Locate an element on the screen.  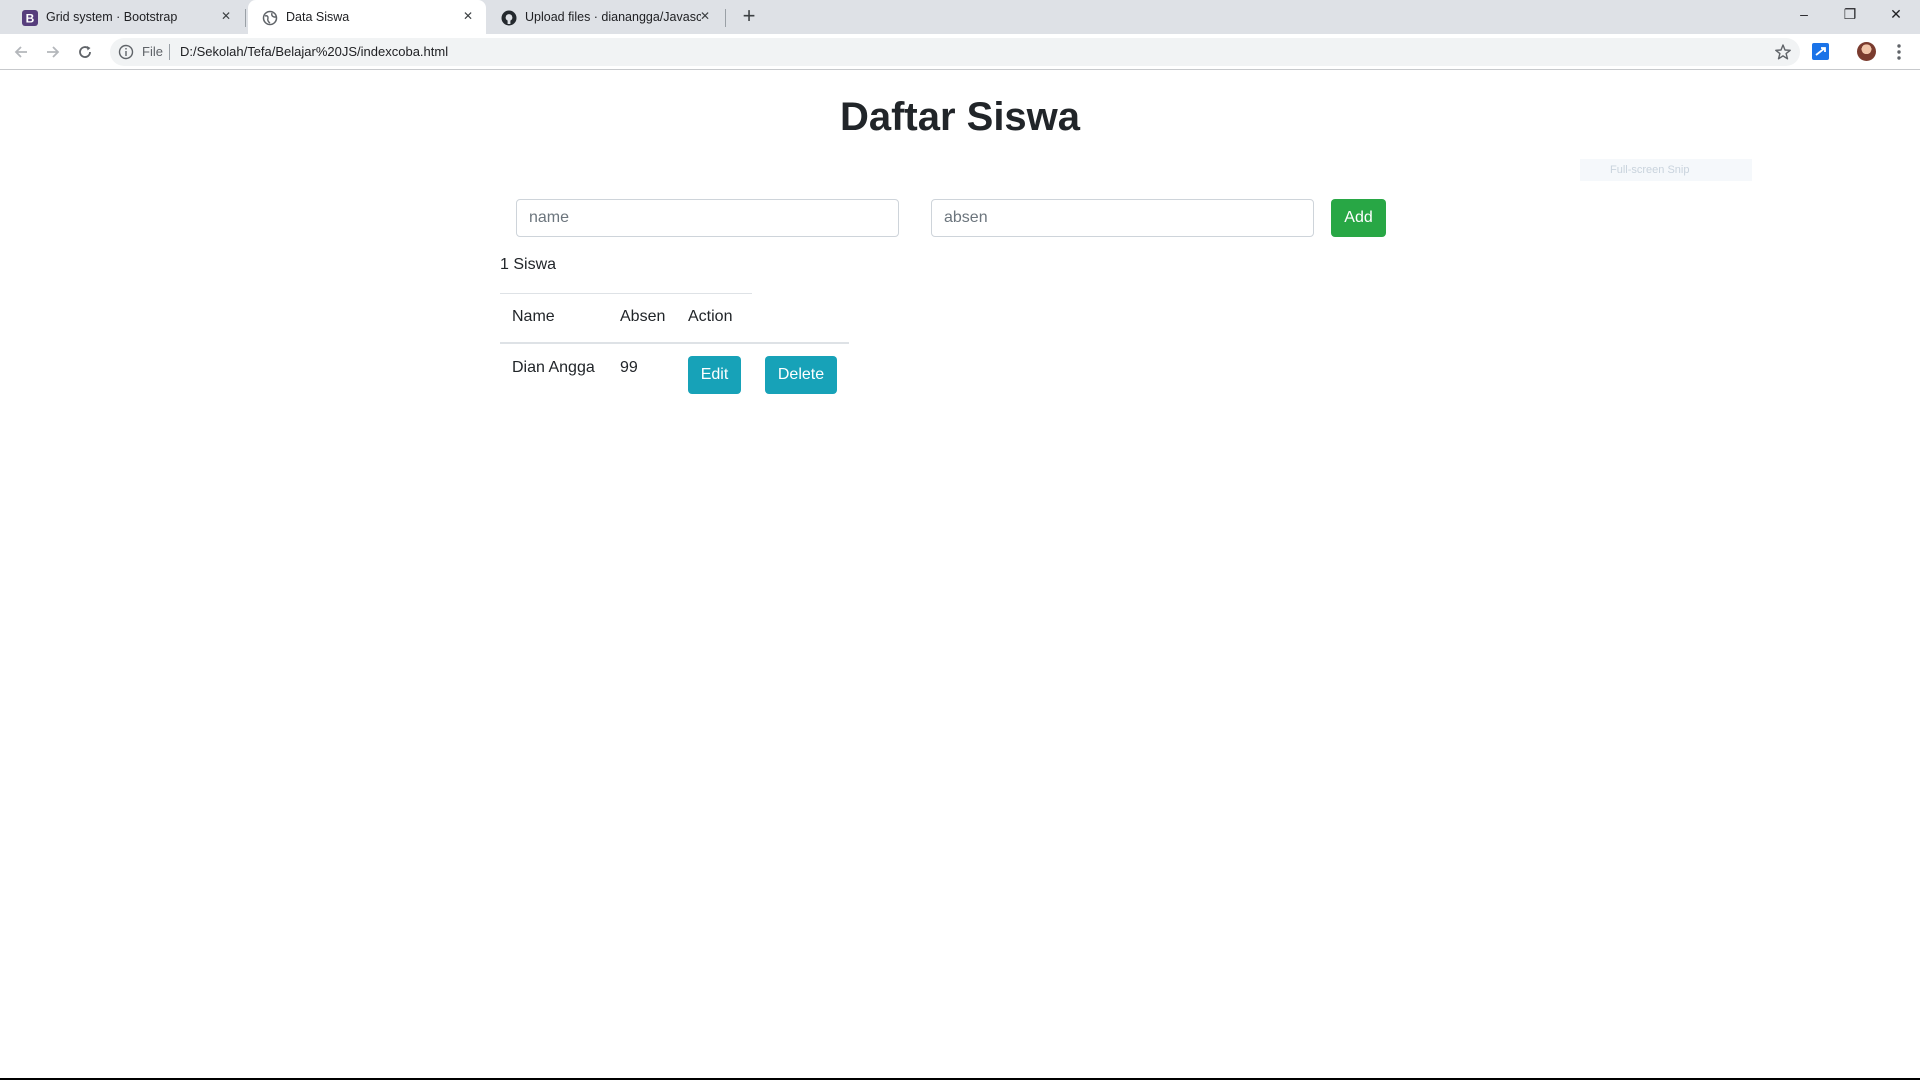
bootstrap-icon: B is located at coordinates (30, 18).